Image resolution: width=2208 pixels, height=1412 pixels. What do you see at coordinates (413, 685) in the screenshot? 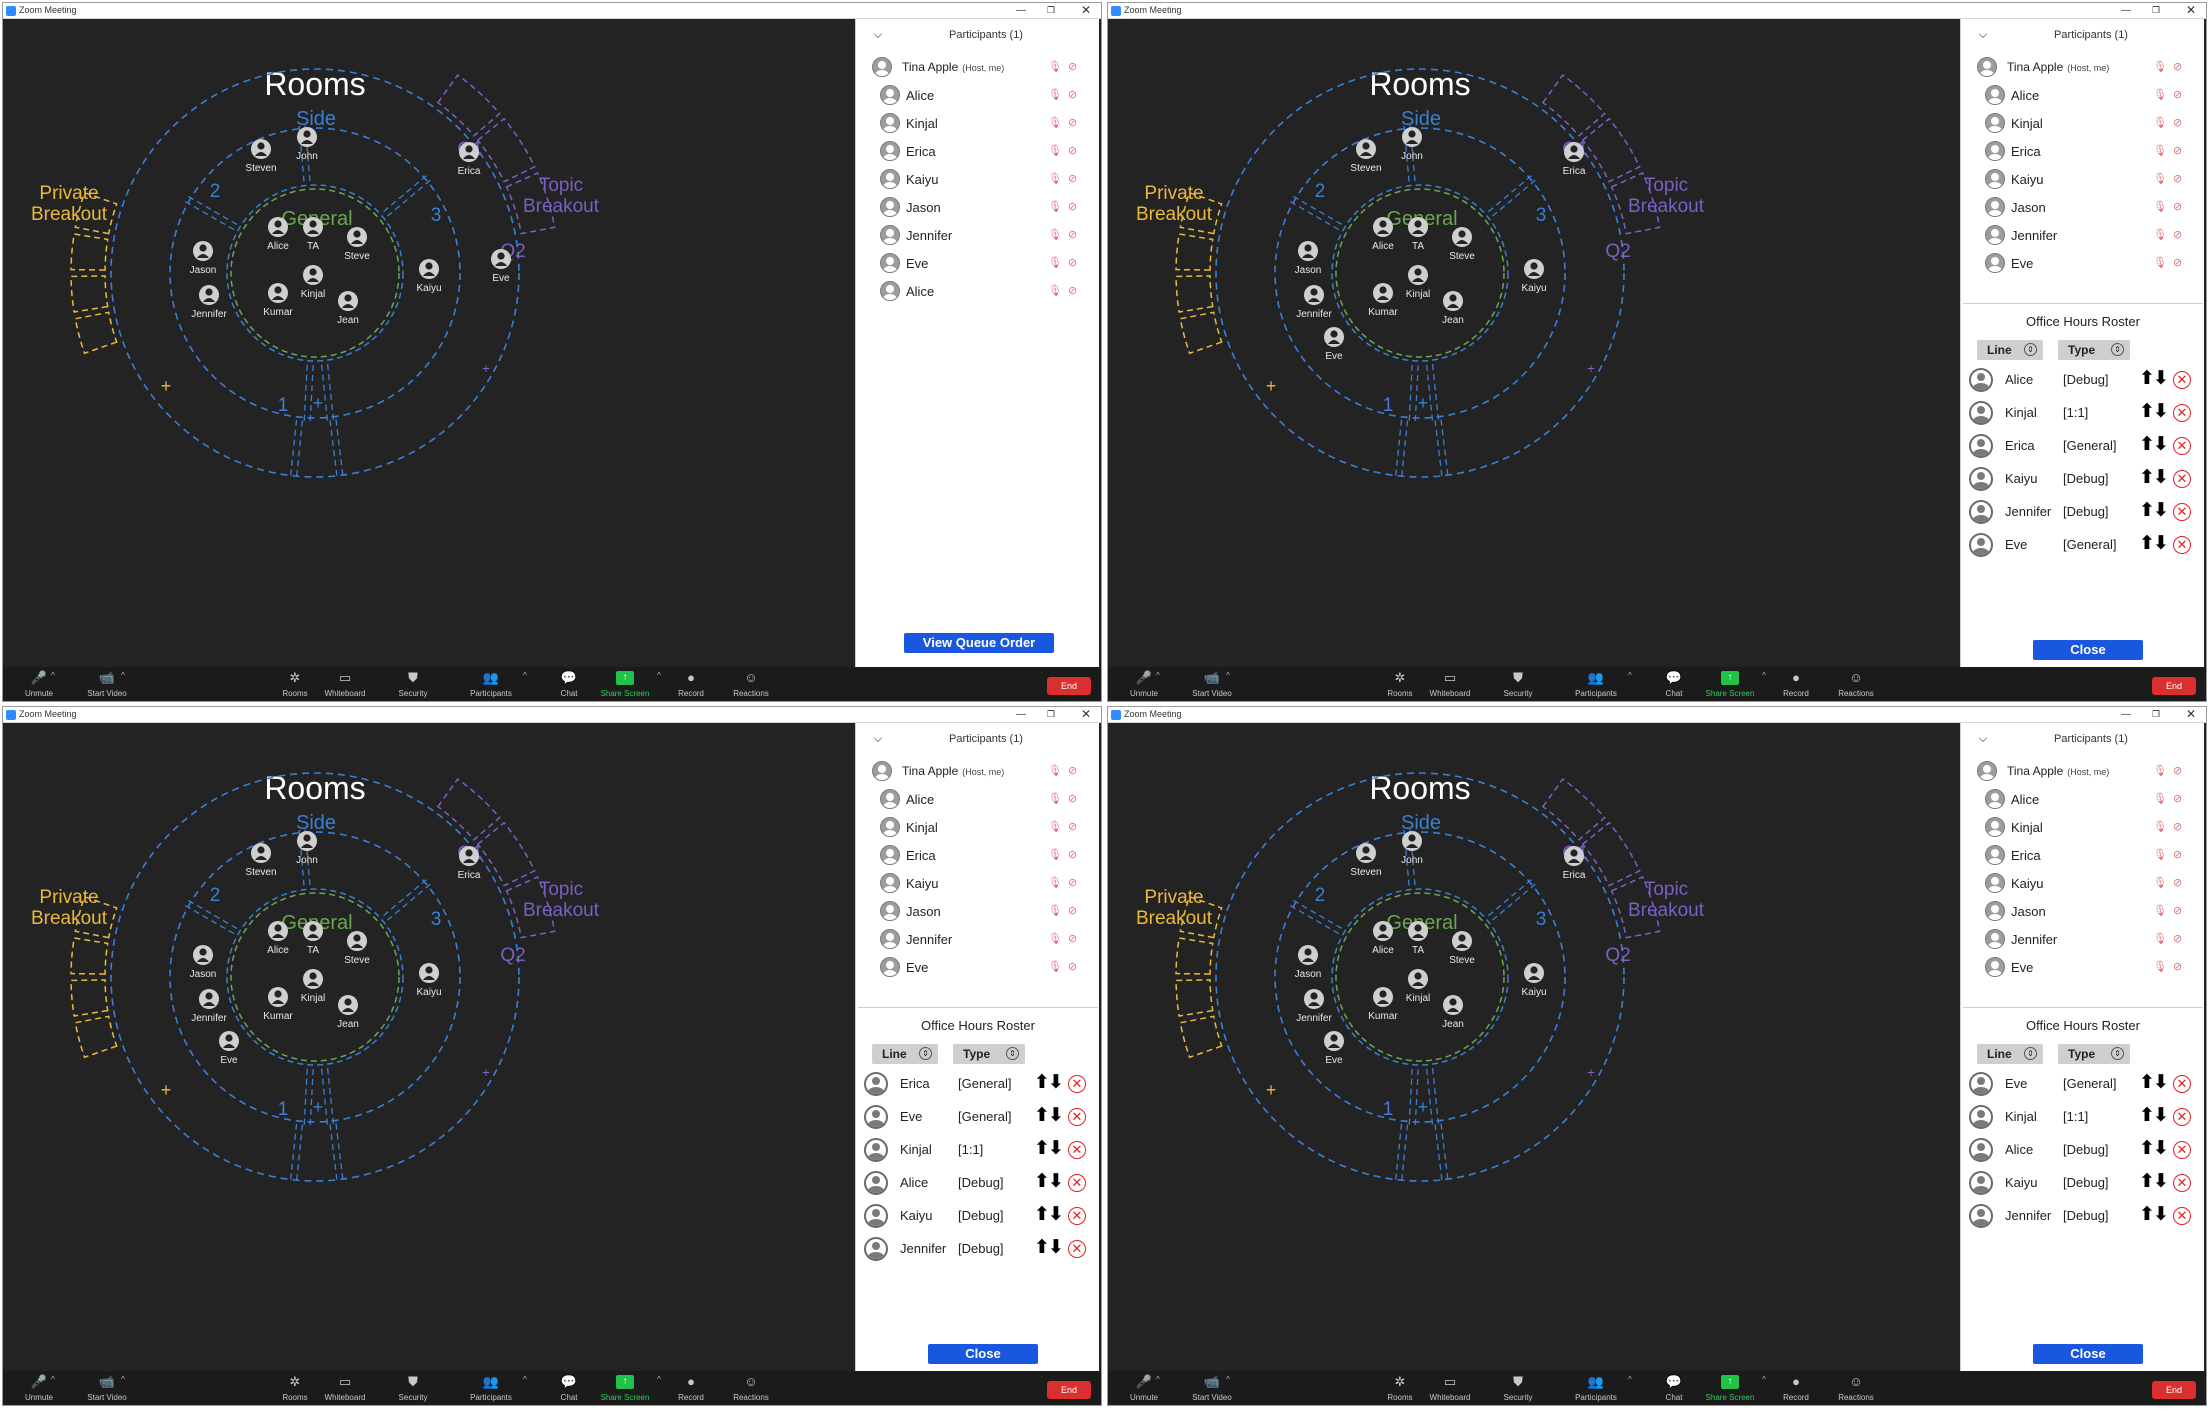
I see `toolbar-shield: ⛊ Security` at bounding box center [413, 685].